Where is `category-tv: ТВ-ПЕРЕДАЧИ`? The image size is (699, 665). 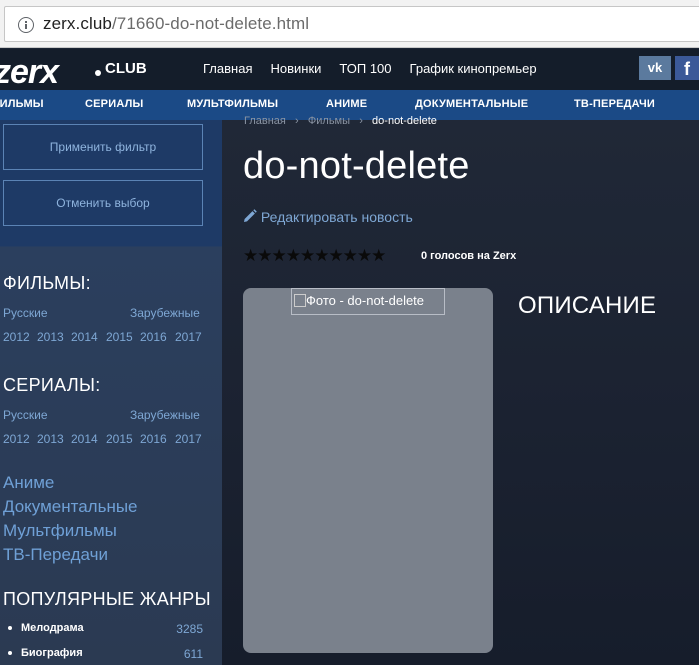
category-tv: ТВ-ПЕРЕДАЧИ is located at coordinates (614, 104).